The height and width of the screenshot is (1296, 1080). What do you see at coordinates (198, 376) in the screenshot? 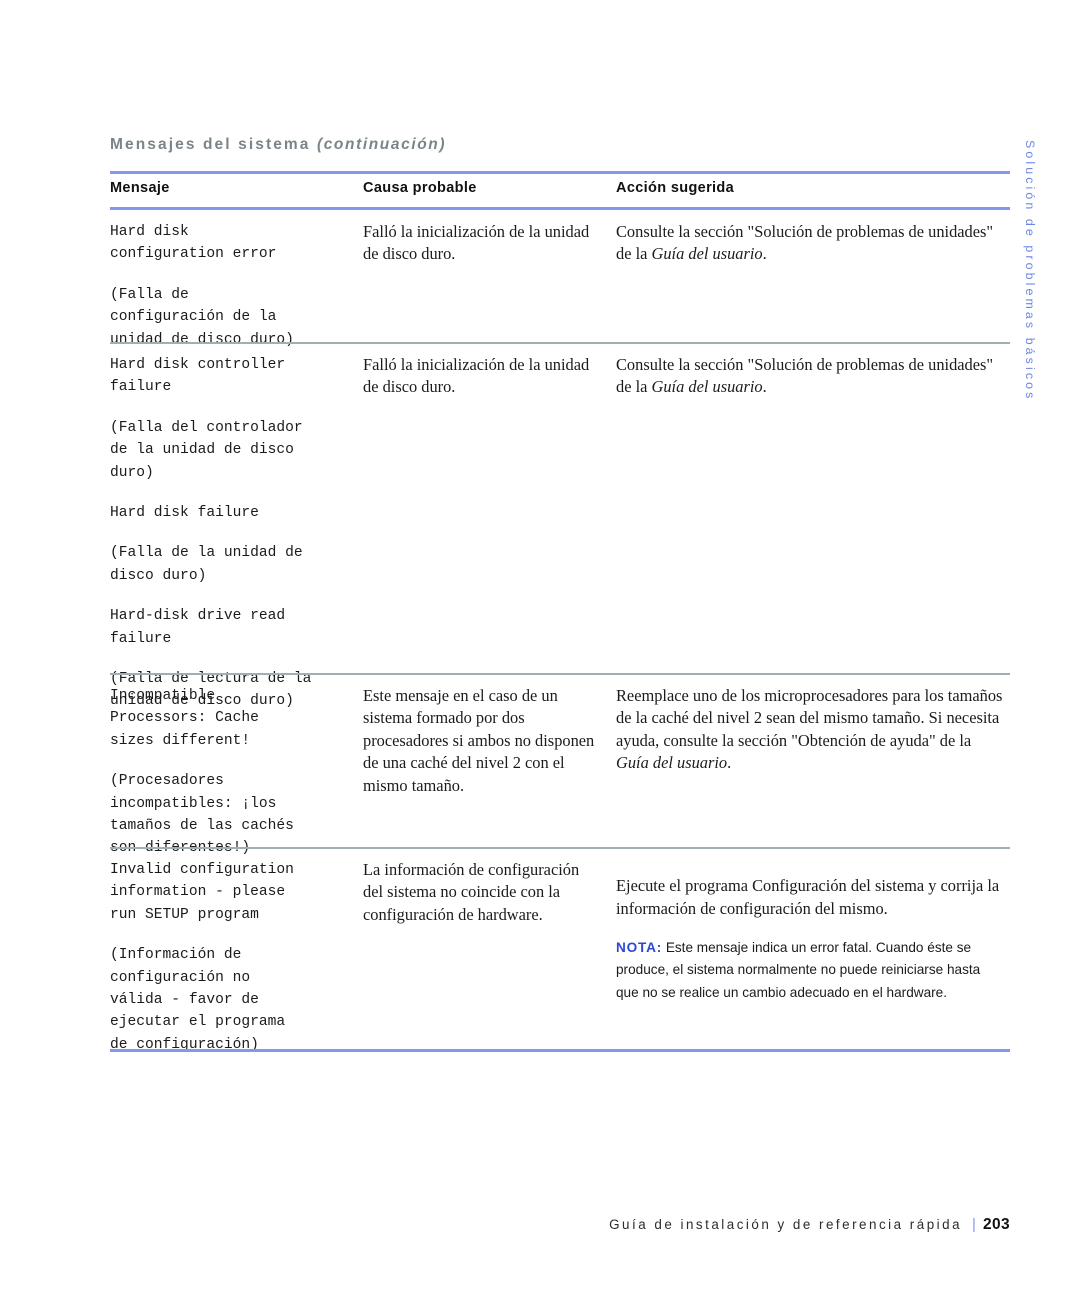
I see `message-code-en: Hard disk controller failure` at bounding box center [198, 376].